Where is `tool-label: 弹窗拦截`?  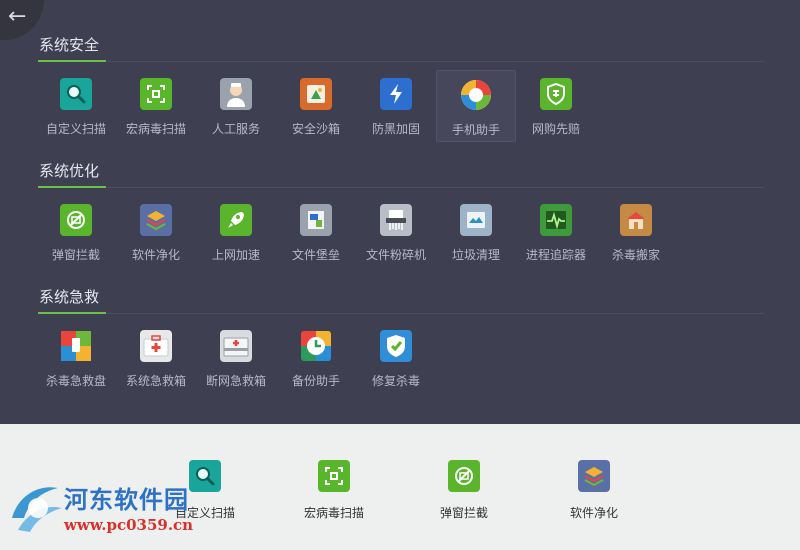 tool-label: 弹窗拦截 is located at coordinates (75, 255).